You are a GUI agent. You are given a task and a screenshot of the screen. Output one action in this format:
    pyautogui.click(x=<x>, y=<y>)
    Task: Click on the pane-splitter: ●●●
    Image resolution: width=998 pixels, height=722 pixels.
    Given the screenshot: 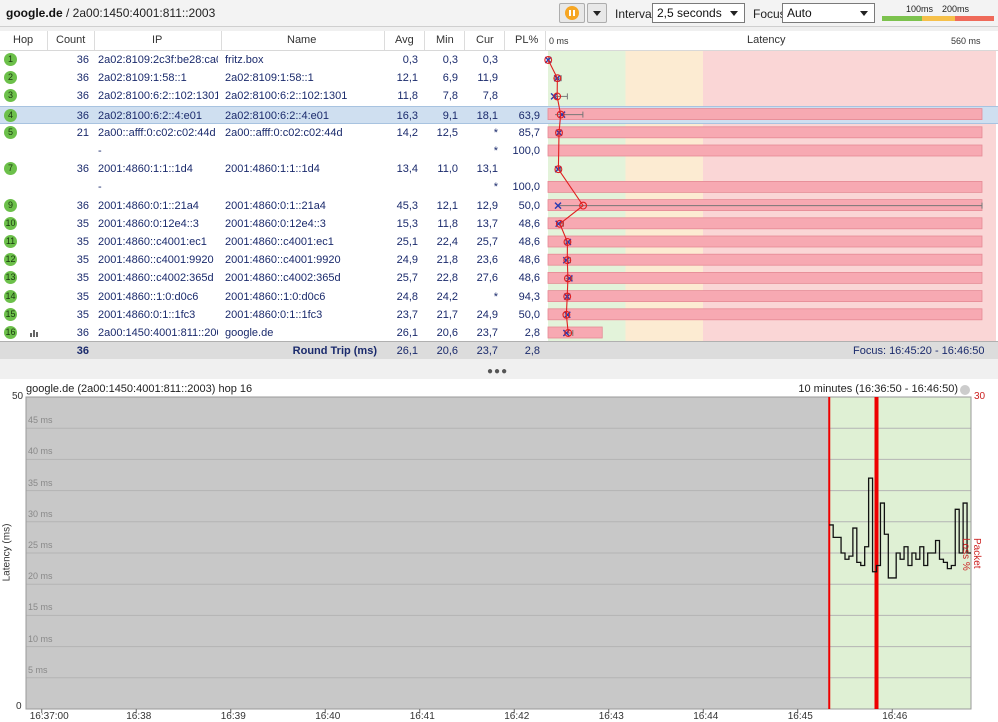 What is the action you would take?
    pyautogui.click(x=499, y=369)
    